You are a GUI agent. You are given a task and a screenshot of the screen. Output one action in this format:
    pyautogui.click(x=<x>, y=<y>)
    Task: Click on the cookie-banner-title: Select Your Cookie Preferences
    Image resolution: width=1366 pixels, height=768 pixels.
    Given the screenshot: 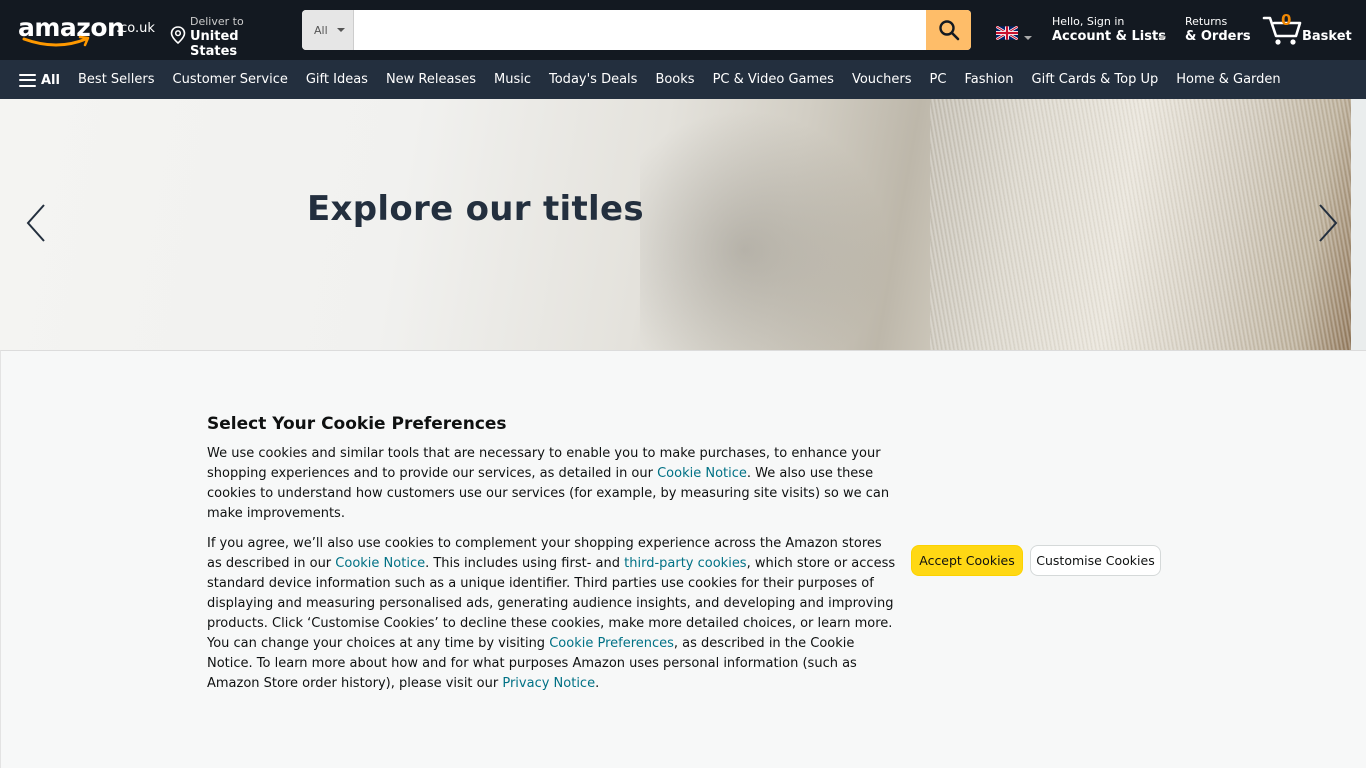 What is the action you would take?
    pyautogui.click(x=357, y=424)
    